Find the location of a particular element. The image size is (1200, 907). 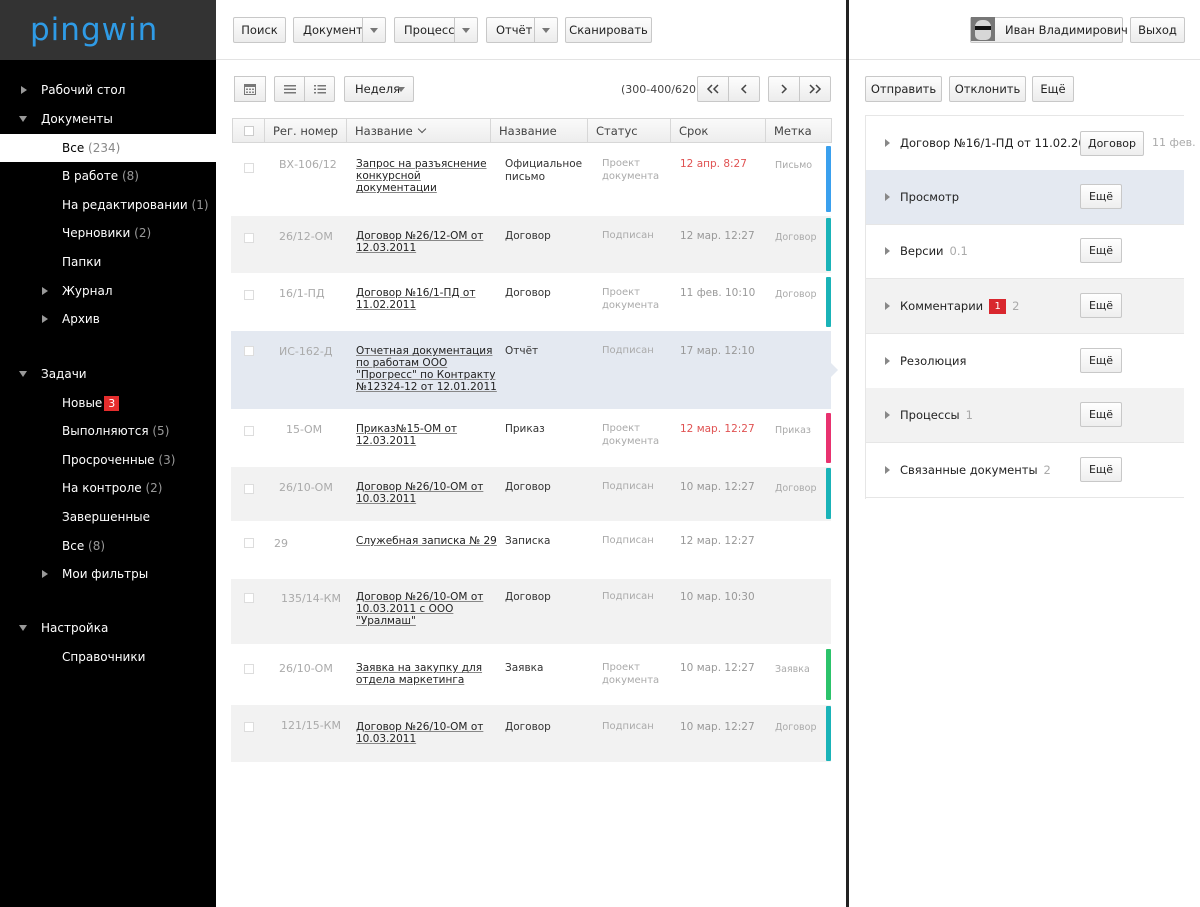

last-page-button is located at coordinates (815, 89).